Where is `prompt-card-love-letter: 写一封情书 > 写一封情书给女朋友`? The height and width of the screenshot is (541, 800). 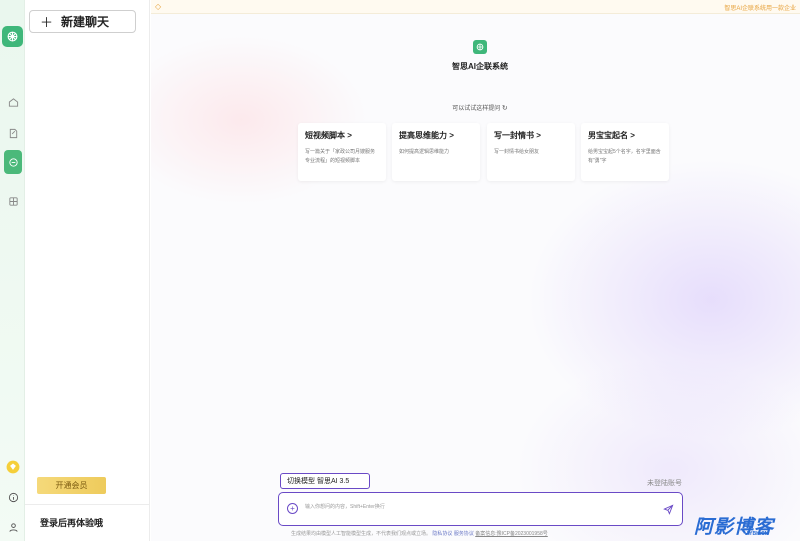 prompt-card-love-letter: 写一封情书 > 写一封情书给女朋友 is located at coordinates (531, 152).